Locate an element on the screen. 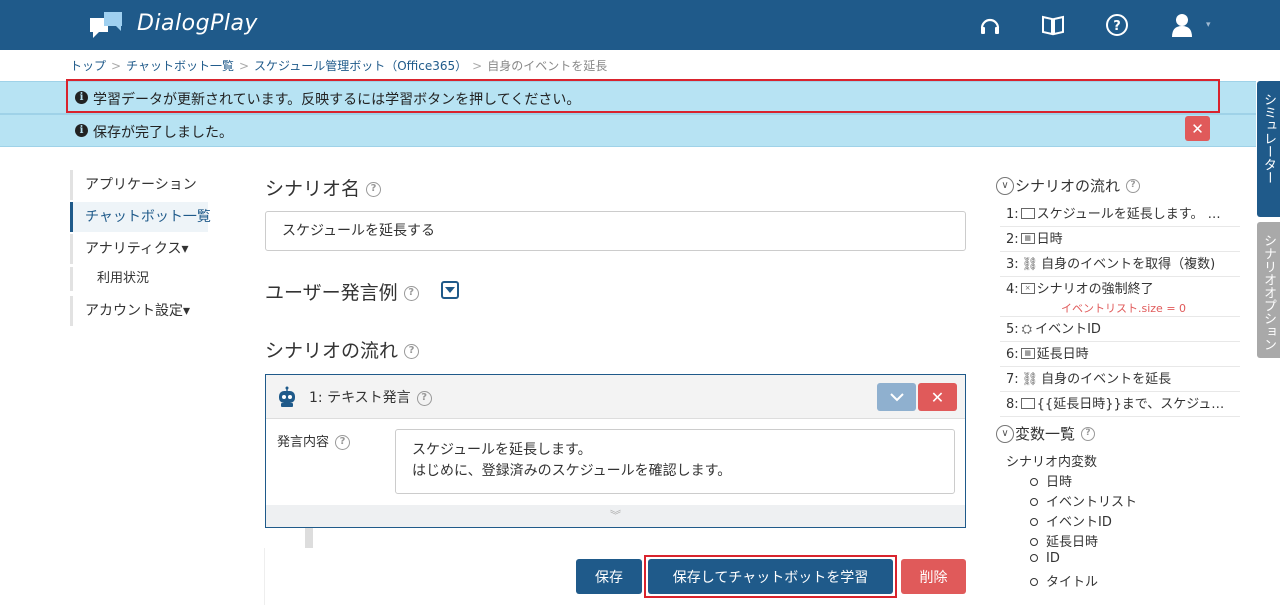 This screenshot has height=605, width=1280. var-item: ID is located at coordinates (1045, 558).